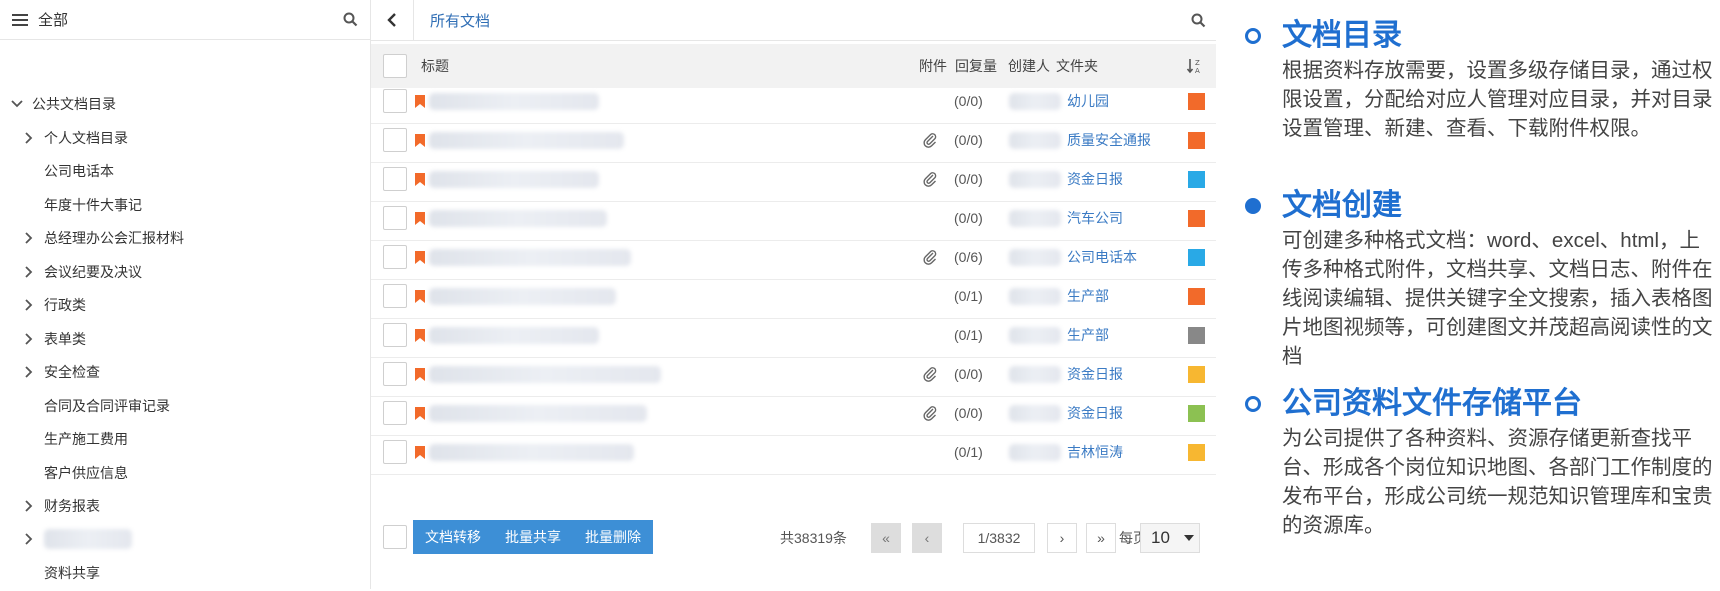  What do you see at coordinates (17, 104) in the screenshot?
I see `chevron-down-icon` at bounding box center [17, 104].